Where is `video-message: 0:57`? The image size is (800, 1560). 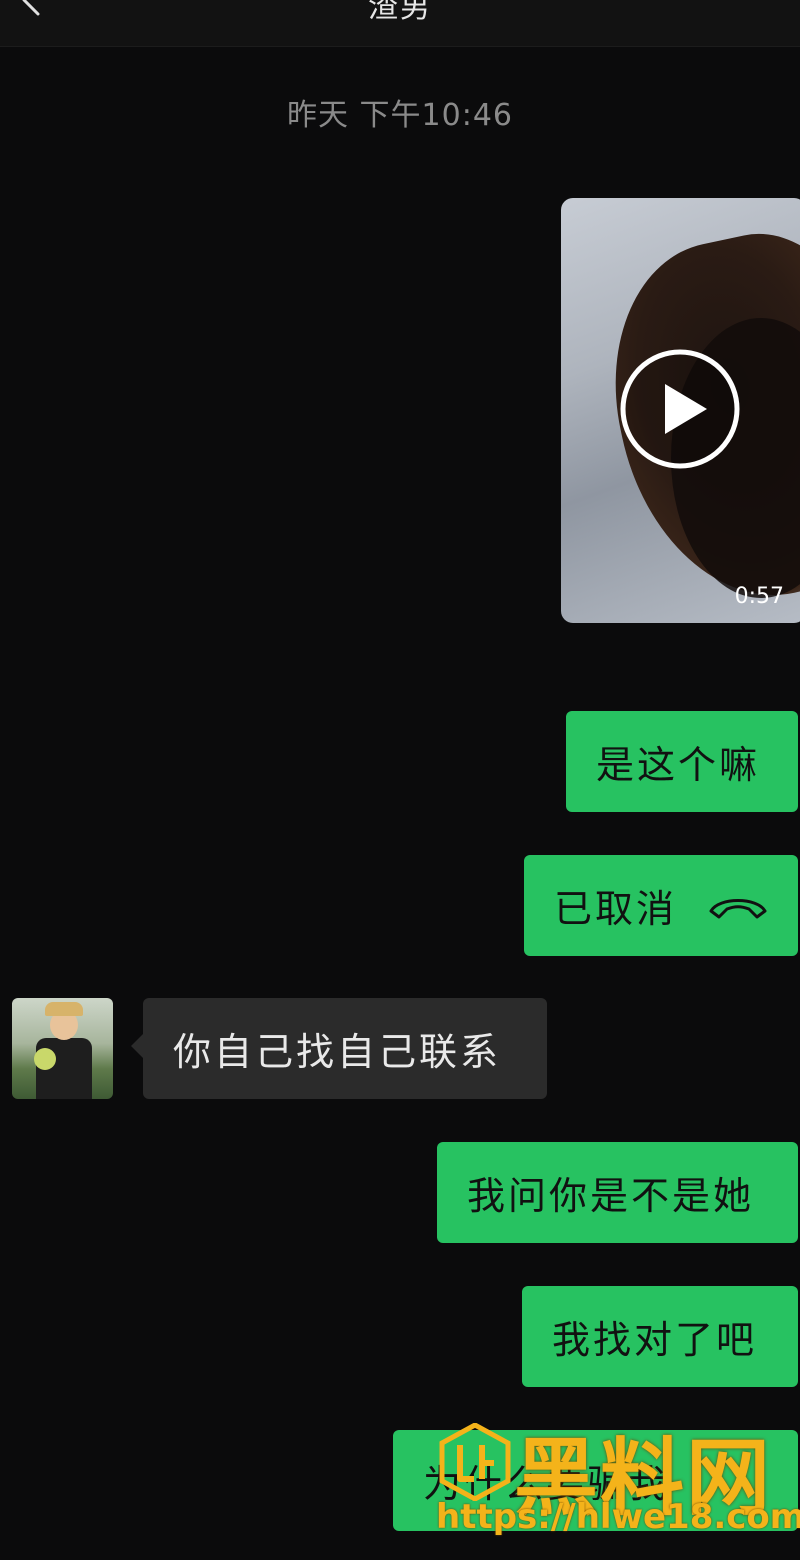
video-message: 0:57 is located at coordinates (680, 410).